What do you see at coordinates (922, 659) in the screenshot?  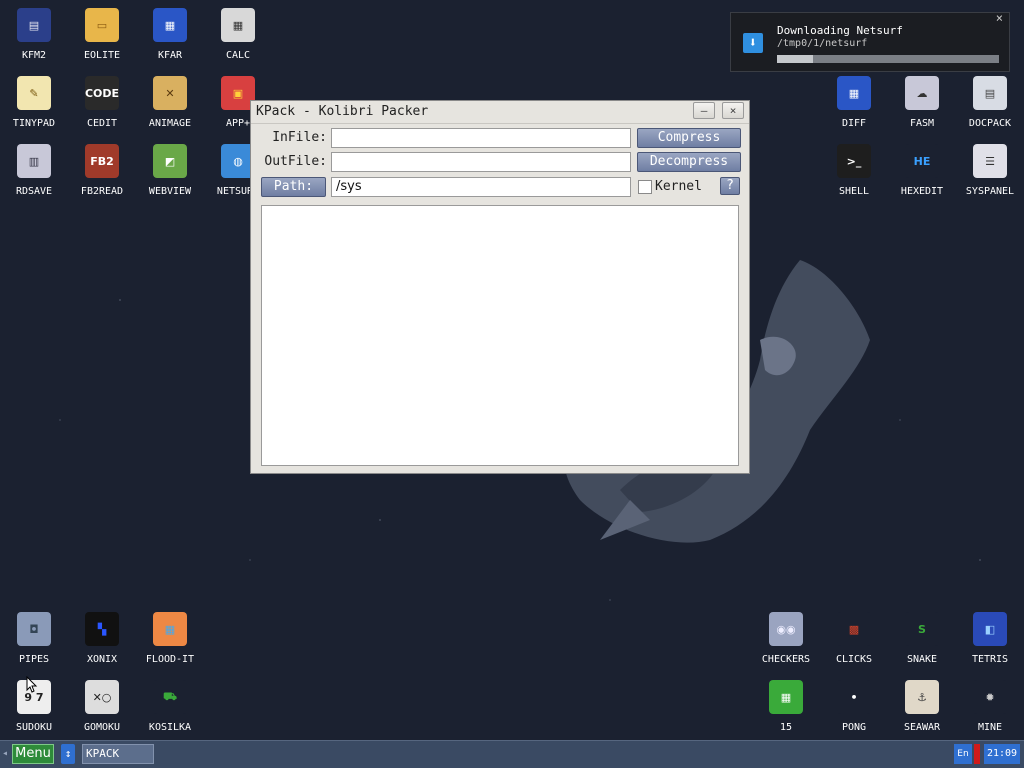 I see `desktop-icon-label: SNAKE` at bounding box center [922, 659].